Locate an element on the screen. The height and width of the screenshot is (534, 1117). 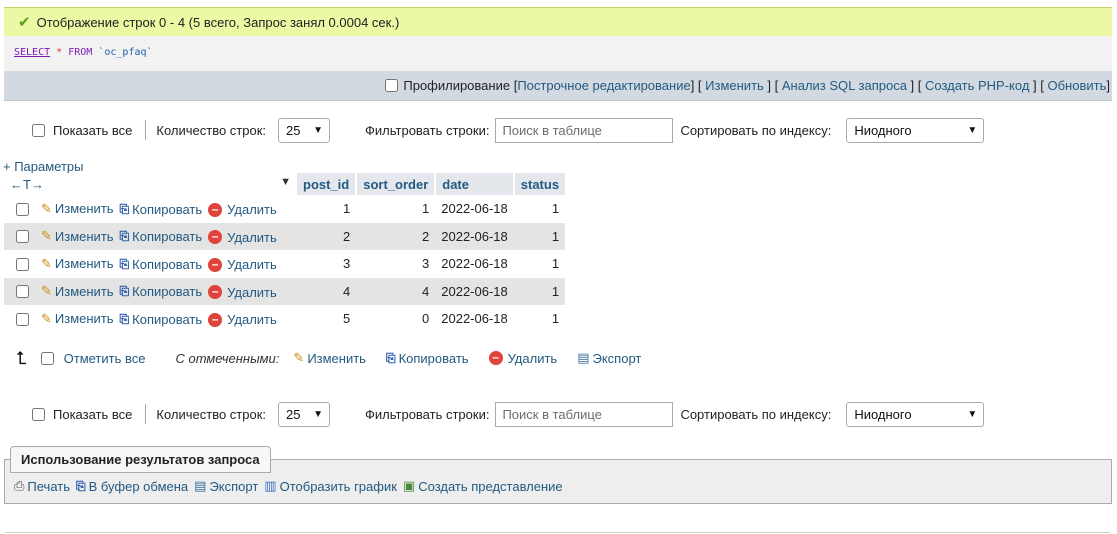
filter-rows-label: Фильтровать строки: is located at coordinates (427, 414).